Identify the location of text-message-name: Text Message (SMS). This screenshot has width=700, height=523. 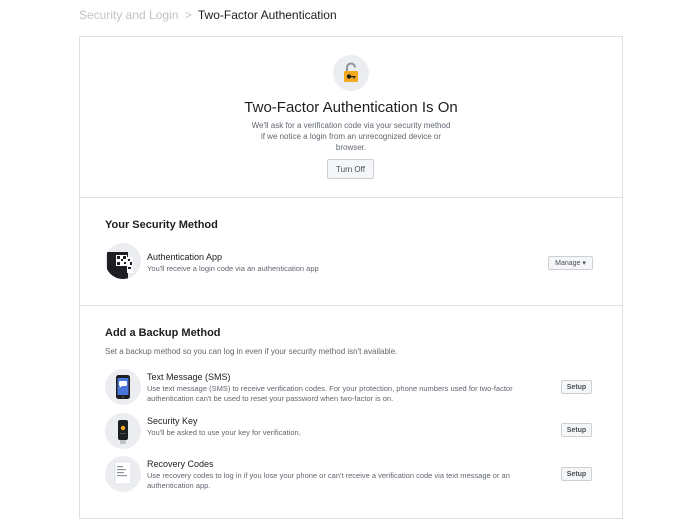
(189, 377).